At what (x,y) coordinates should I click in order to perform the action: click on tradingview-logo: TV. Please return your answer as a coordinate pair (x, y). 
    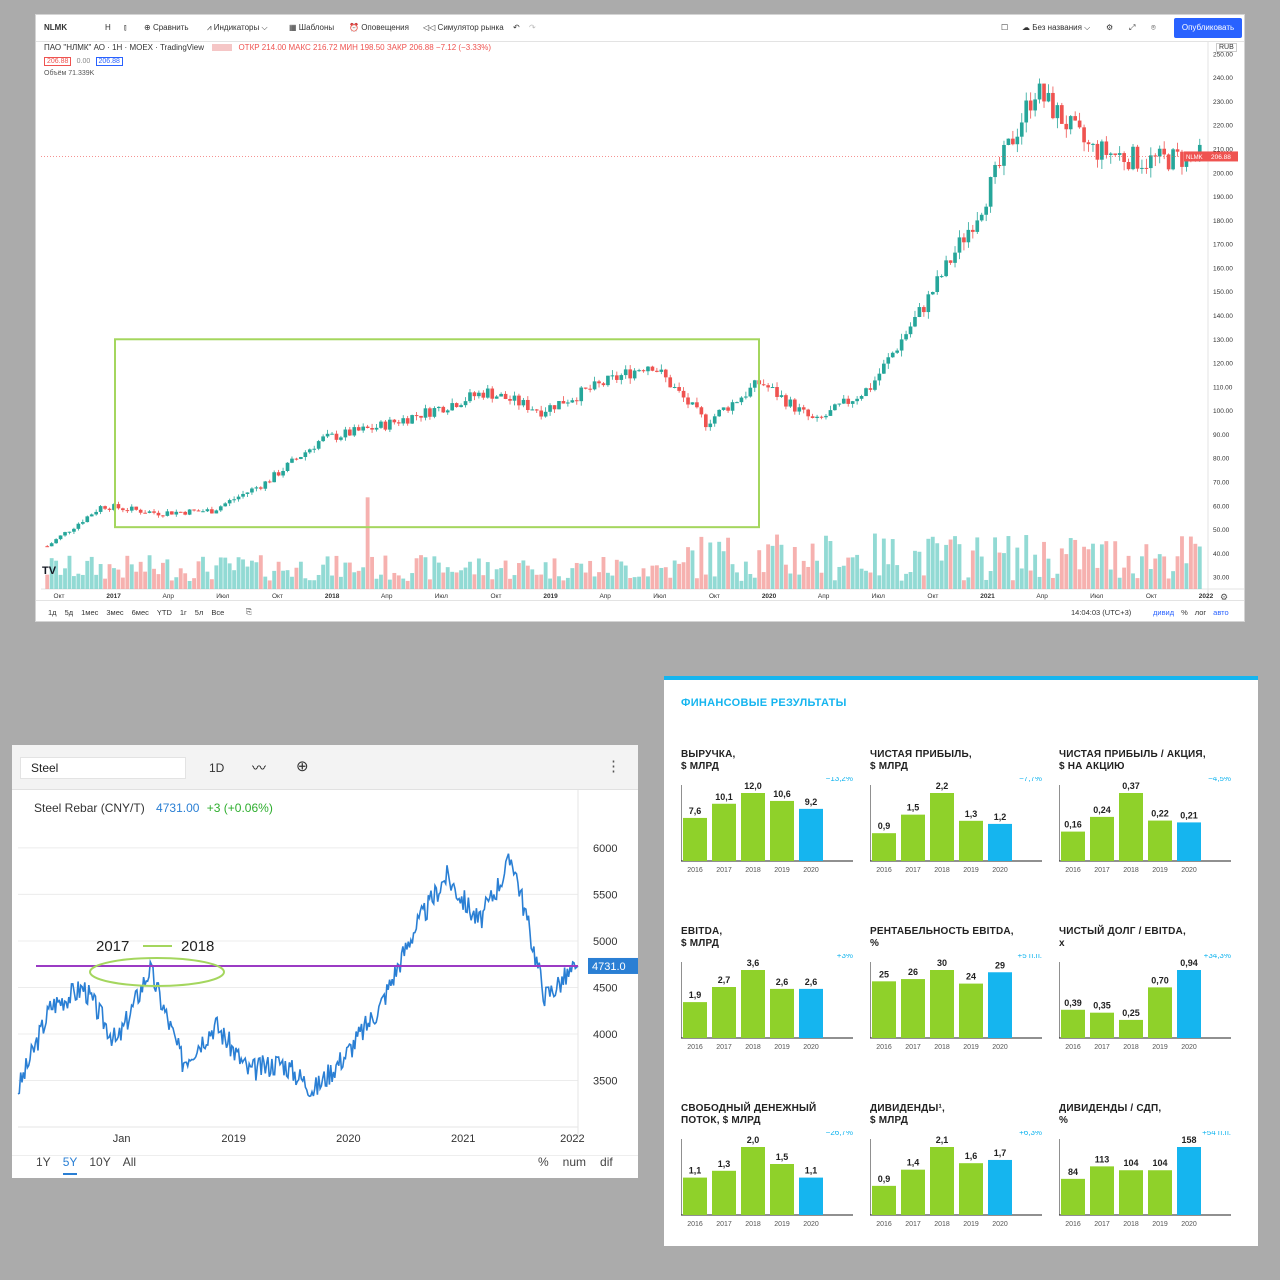
    Looking at the image, I should click on (49, 571).